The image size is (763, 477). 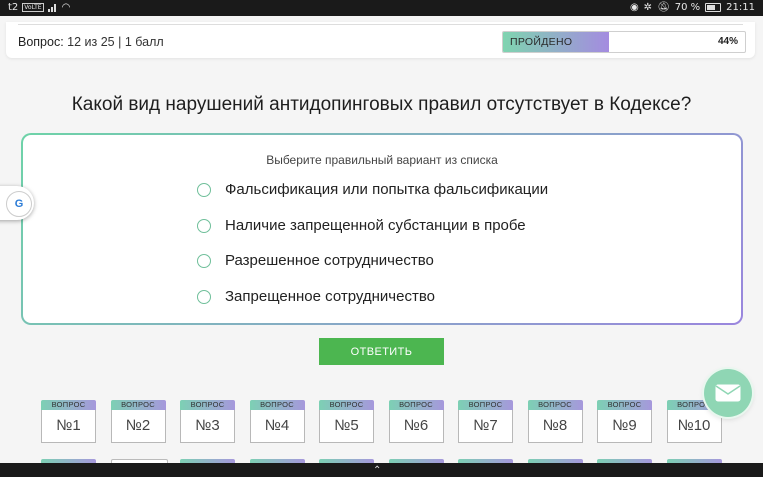 I want to click on question-nav-number: №6, so click(x=416, y=426).